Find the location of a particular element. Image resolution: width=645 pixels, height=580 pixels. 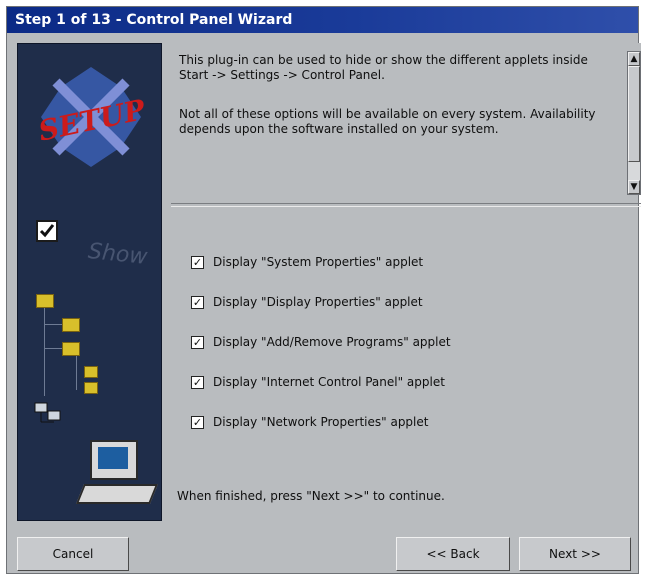

option-system-properties: ✓ Display "System Properties" applet is located at coordinates (307, 262).